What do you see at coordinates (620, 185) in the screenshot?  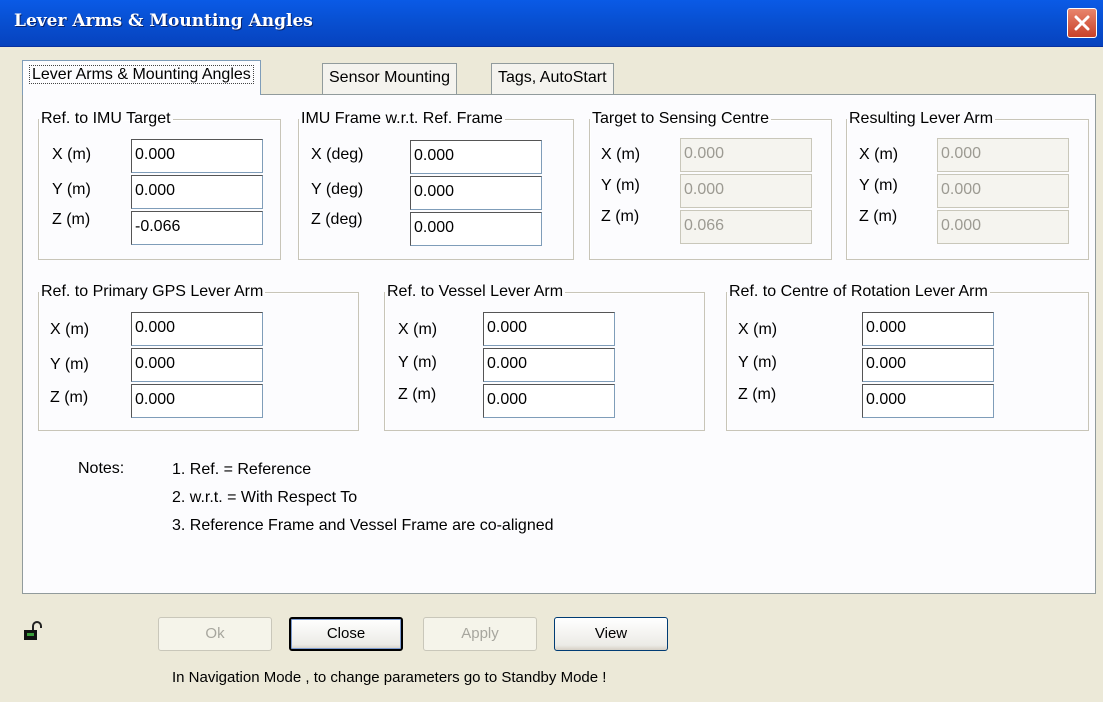 I see `target-sensing-y-label: Y (m)` at bounding box center [620, 185].